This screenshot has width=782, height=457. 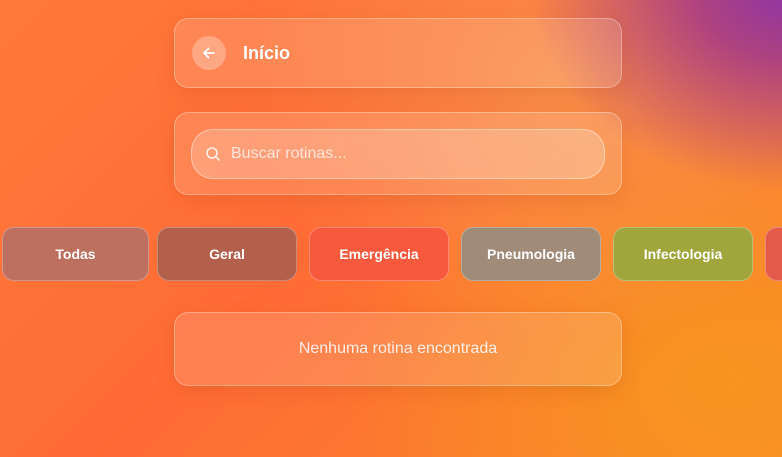 I want to click on search-card, so click(x=398, y=153).